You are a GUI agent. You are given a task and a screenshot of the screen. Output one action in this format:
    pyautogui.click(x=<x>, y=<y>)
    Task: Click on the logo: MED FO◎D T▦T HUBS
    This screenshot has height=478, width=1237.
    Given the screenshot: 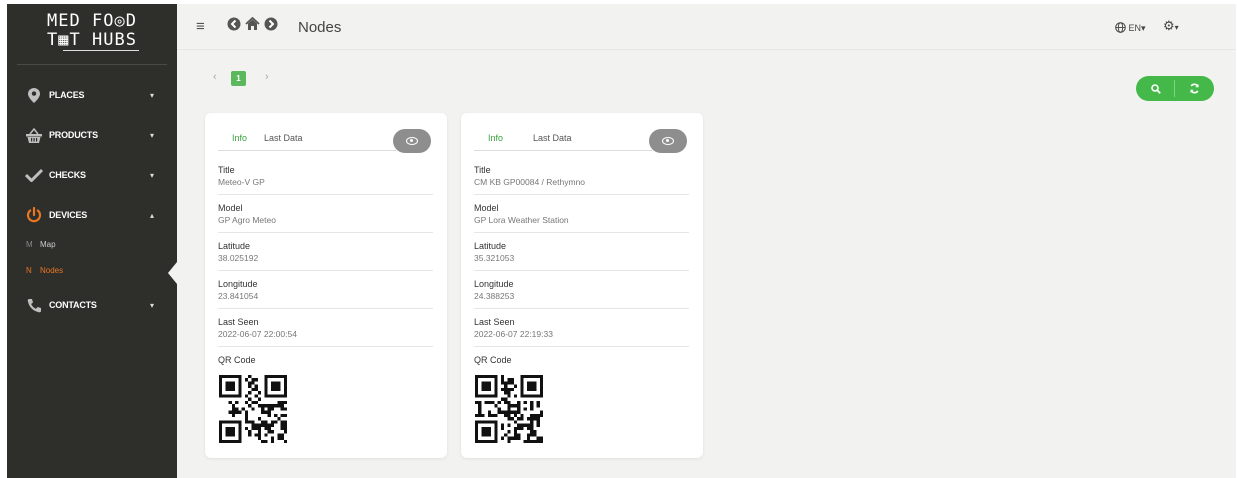 What is the action you would take?
    pyautogui.click(x=92, y=35)
    